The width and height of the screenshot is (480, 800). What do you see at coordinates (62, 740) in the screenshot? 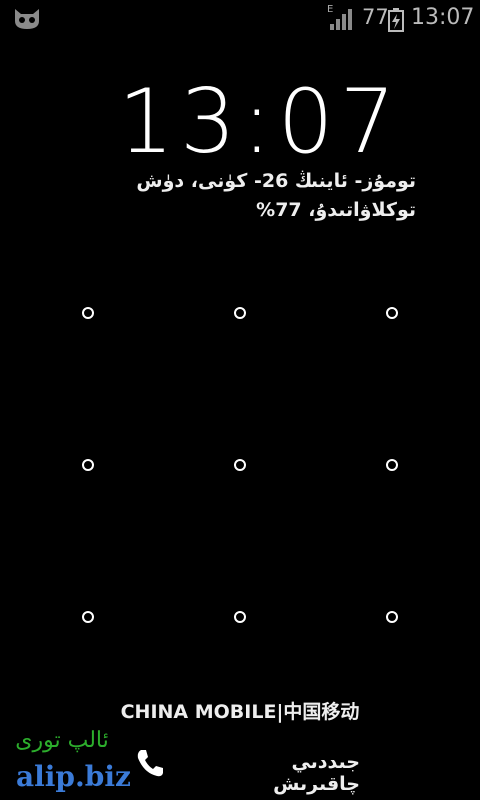
I see `watermark-script: ئالپ تورى` at bounding box center [62, 740].